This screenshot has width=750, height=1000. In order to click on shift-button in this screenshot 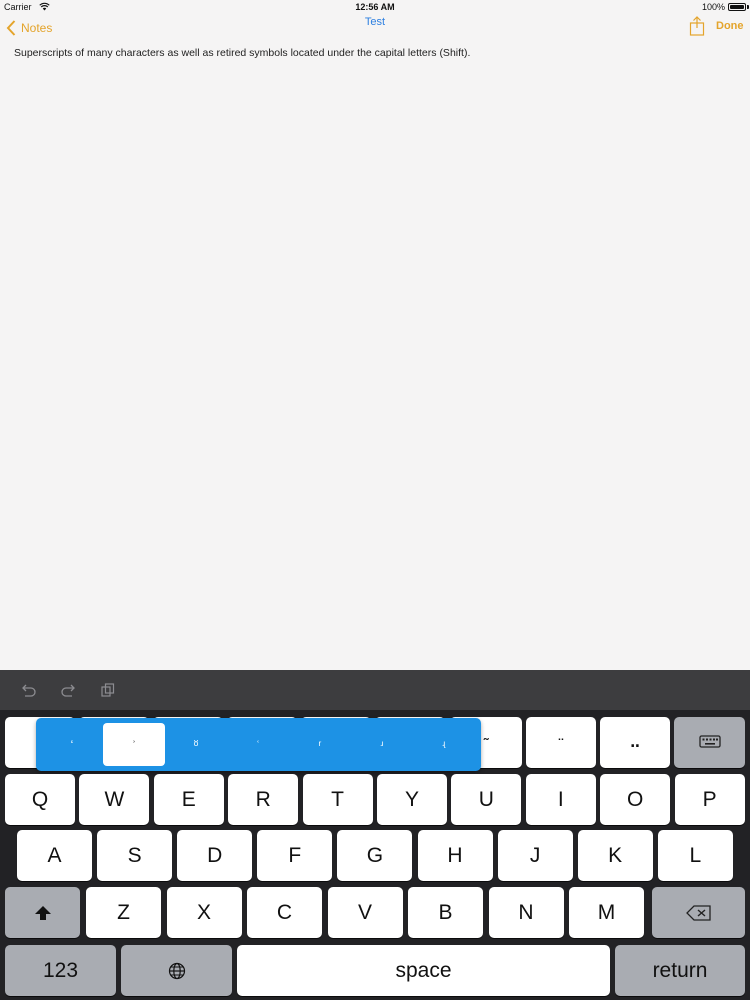, I will do `click(42, 912)`.